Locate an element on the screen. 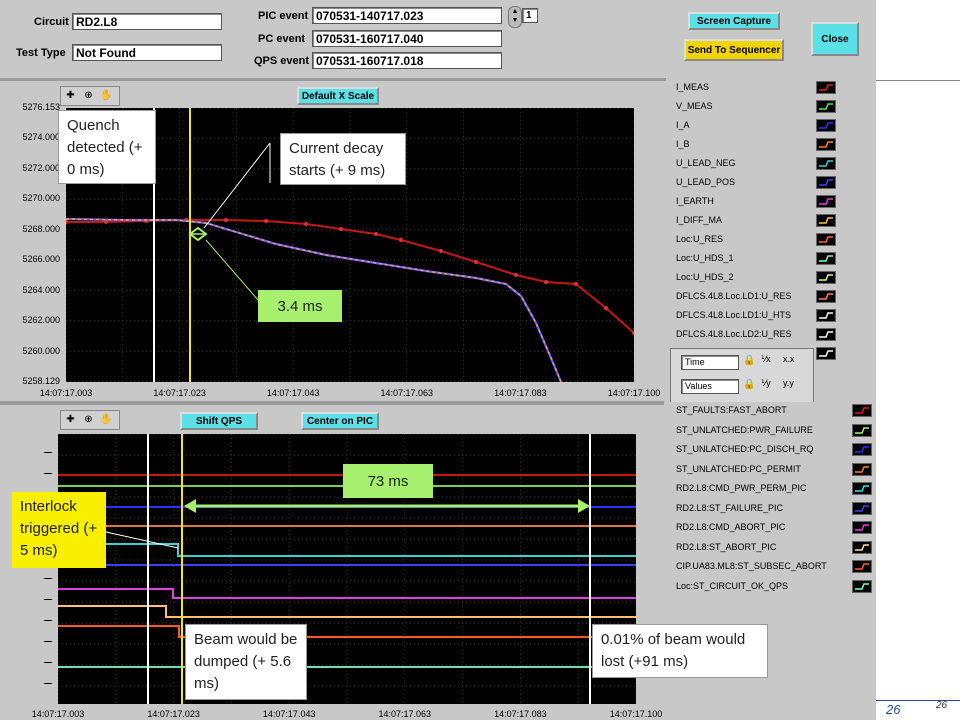  legend-item: Loc:U_HDS_2 is located at coordinates (705, 277).